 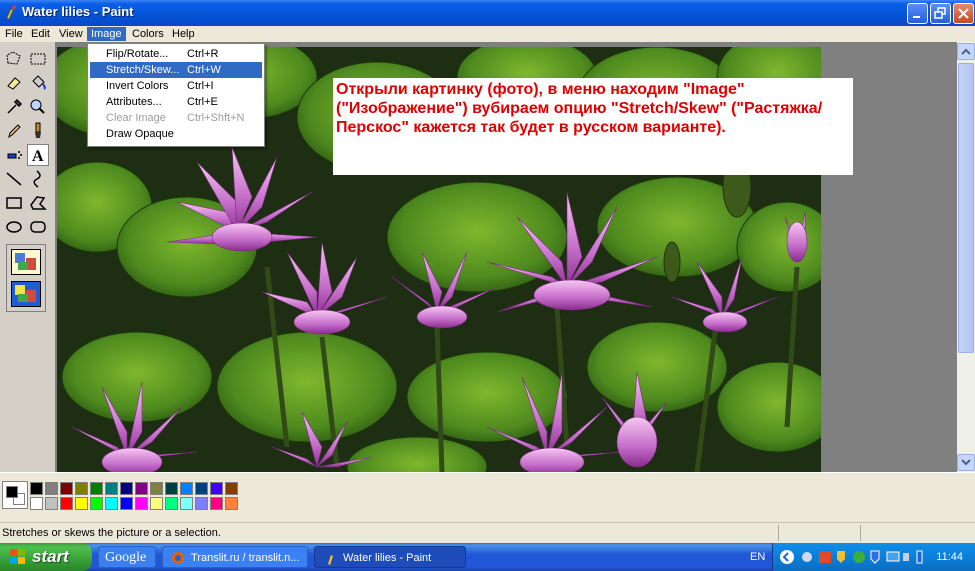 I want to click on firefox-icon, so click(x=178, y=558).